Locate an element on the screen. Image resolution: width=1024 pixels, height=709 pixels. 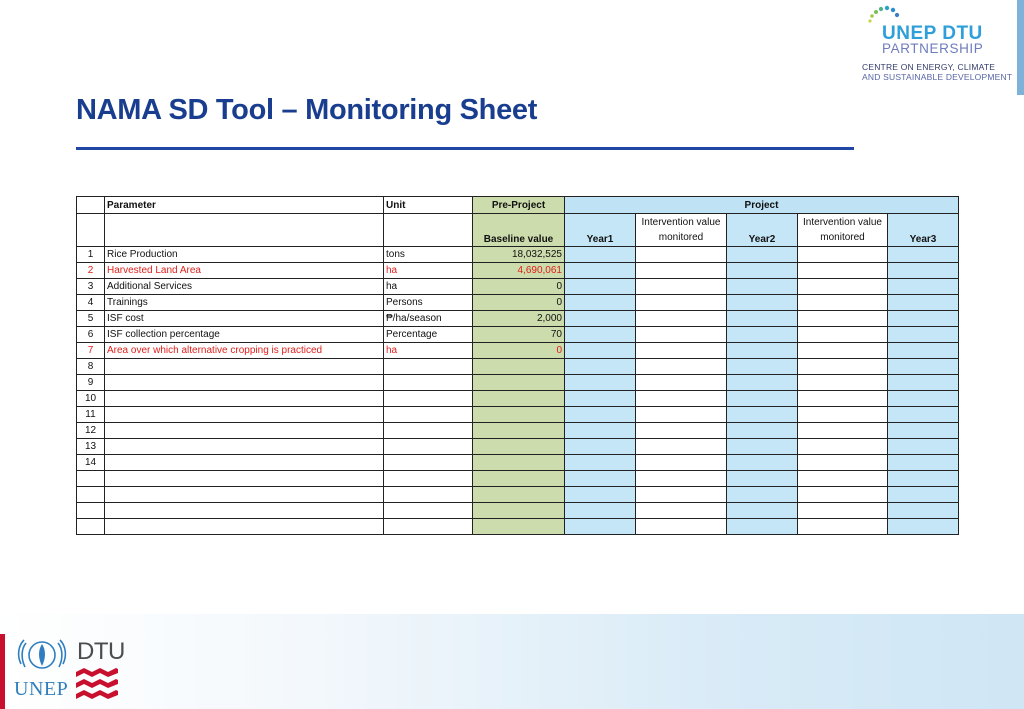
parameter-cell: Rice Production is located at coordinates (244, 254).